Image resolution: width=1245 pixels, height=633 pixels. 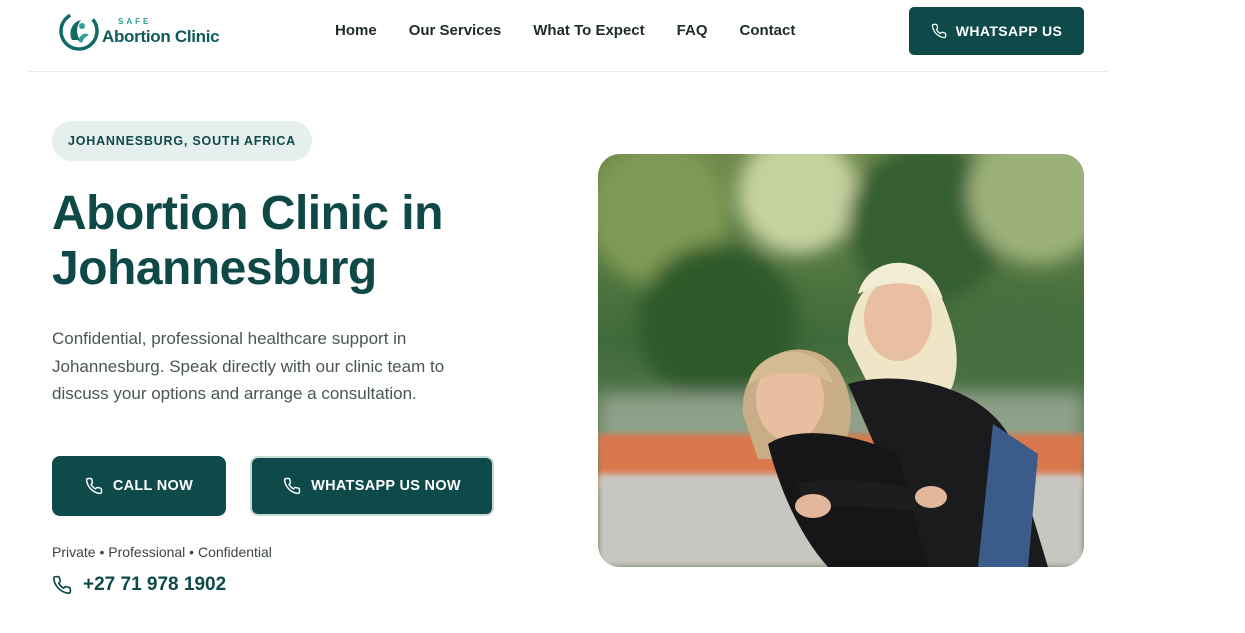 What do you see at coordinates (386, 486) in the screenshot?
I see `whatsapp-us-now-label: WHATSAPP US NOW` at bounding box center [386, 486].